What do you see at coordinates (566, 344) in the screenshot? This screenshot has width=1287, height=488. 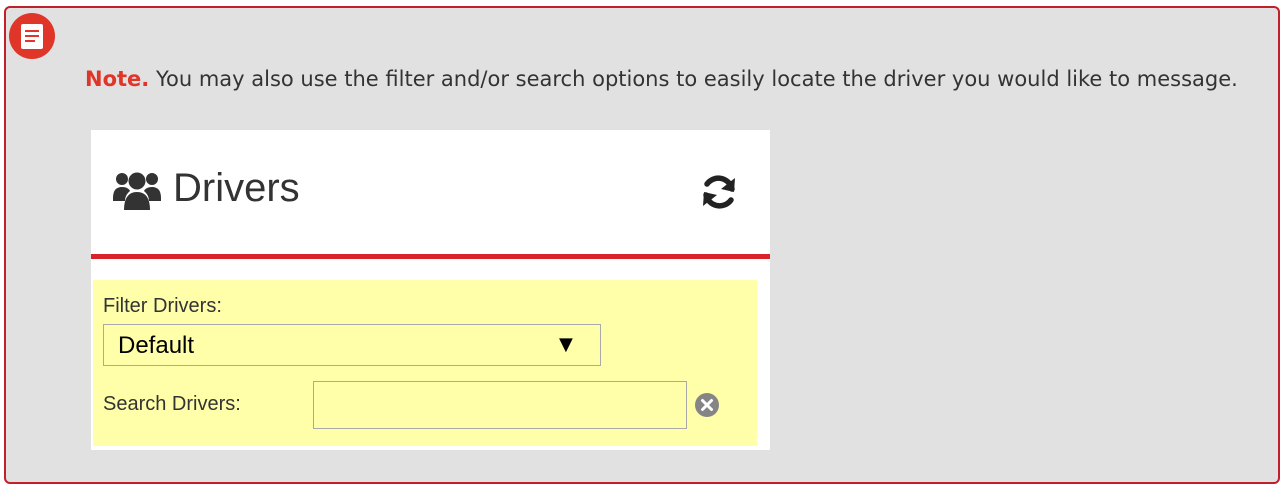 I see `dropdown-arrow-icon: ▼` at bounding box center [566, 344].